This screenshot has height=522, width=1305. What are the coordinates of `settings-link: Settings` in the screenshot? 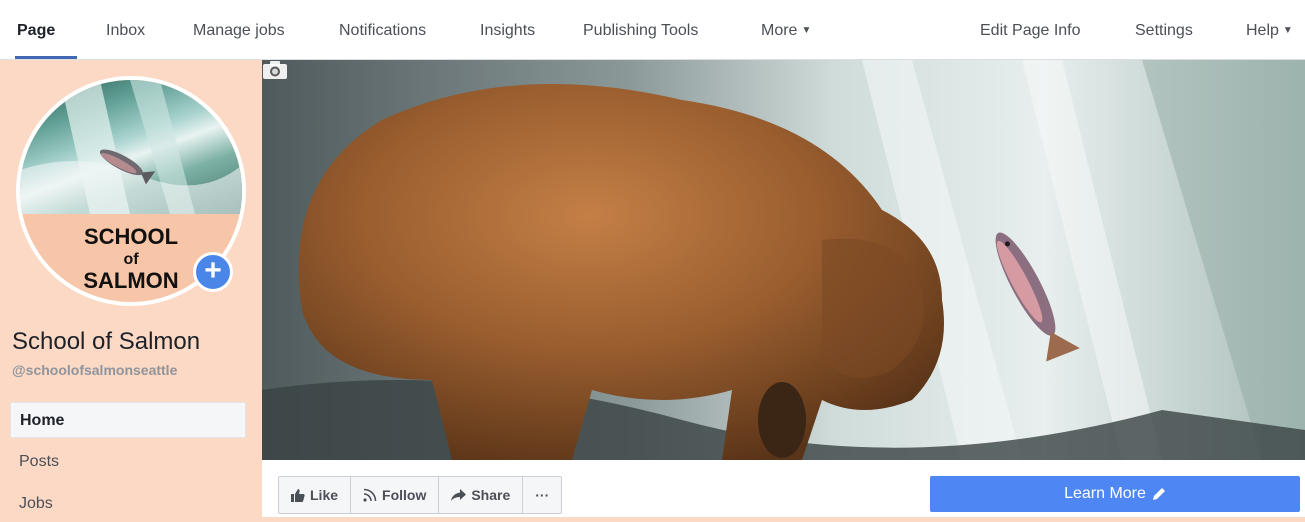 It's located at (1164, 31).